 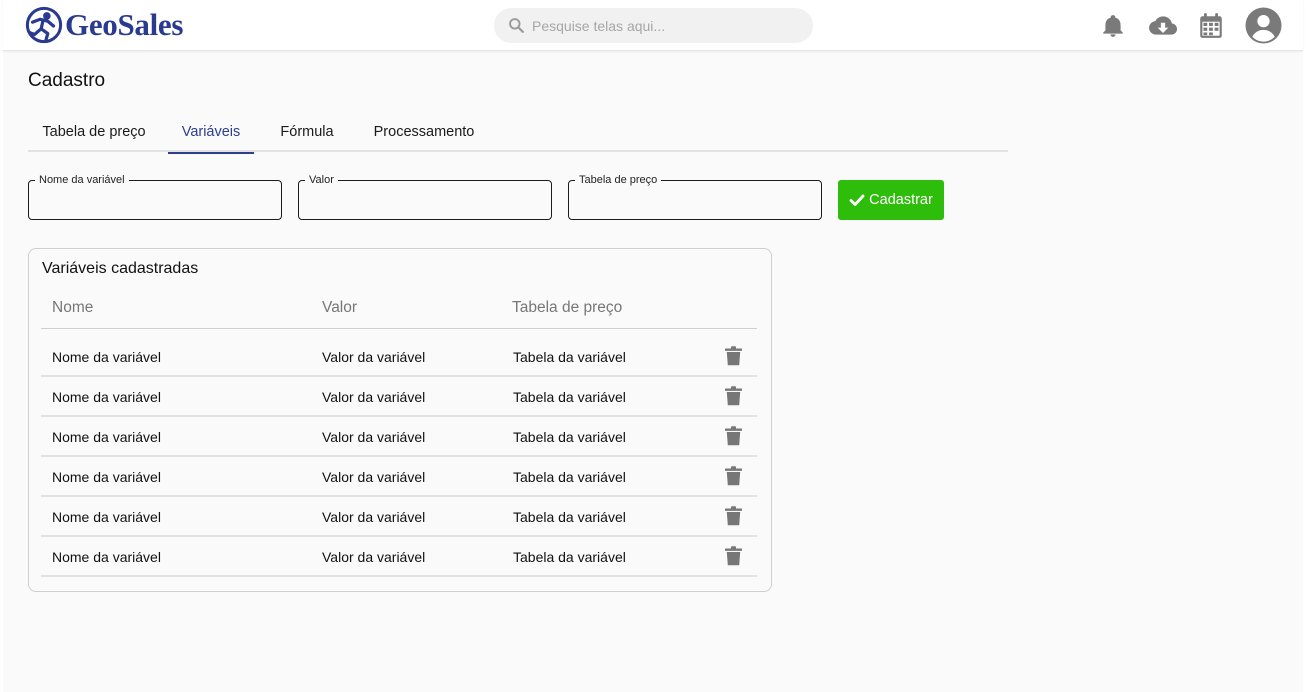 I want to click on tab-variaveis: Variáveis, so click(x=211, y=133).